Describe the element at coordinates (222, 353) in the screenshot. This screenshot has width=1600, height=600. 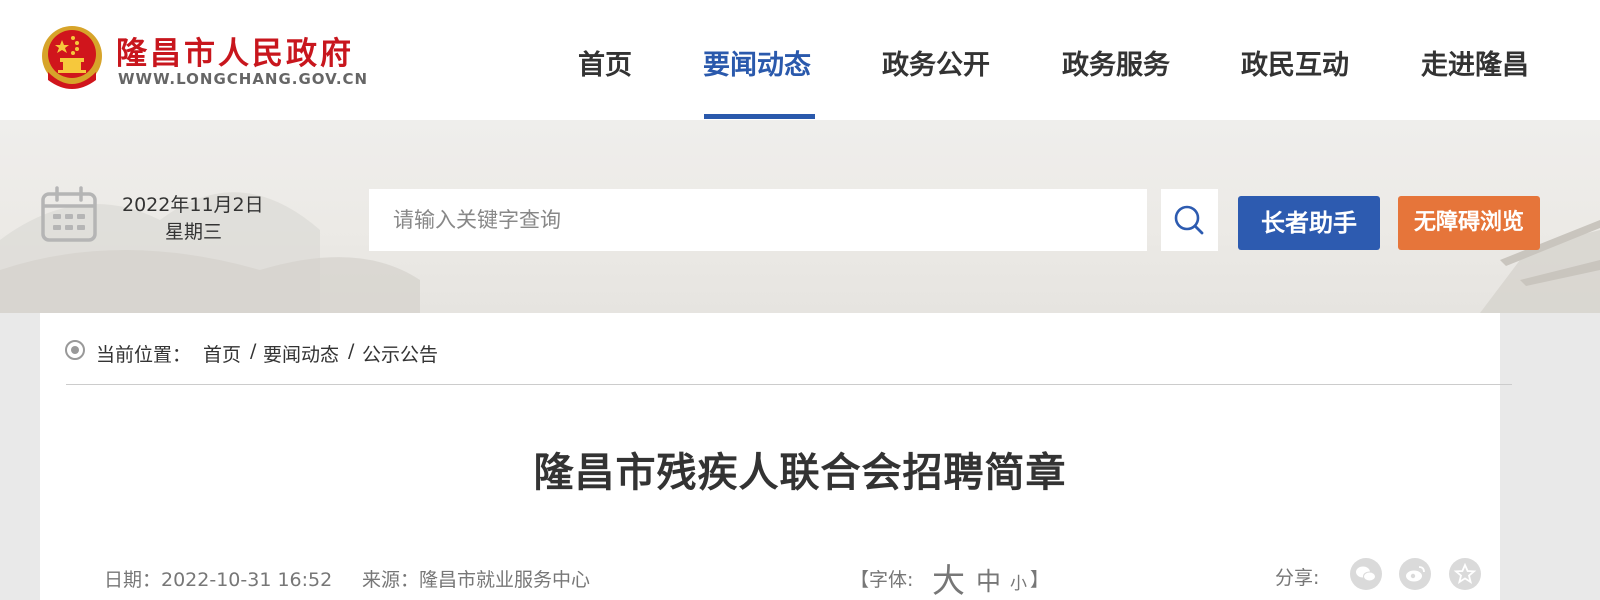
I see `breadcrumb-home: 首页` at that location.